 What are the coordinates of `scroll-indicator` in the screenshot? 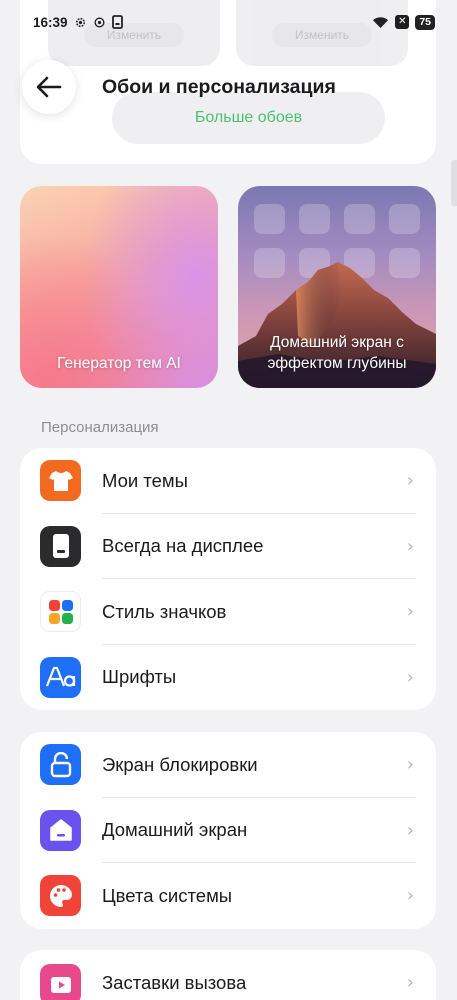 It's located at (454, 183).